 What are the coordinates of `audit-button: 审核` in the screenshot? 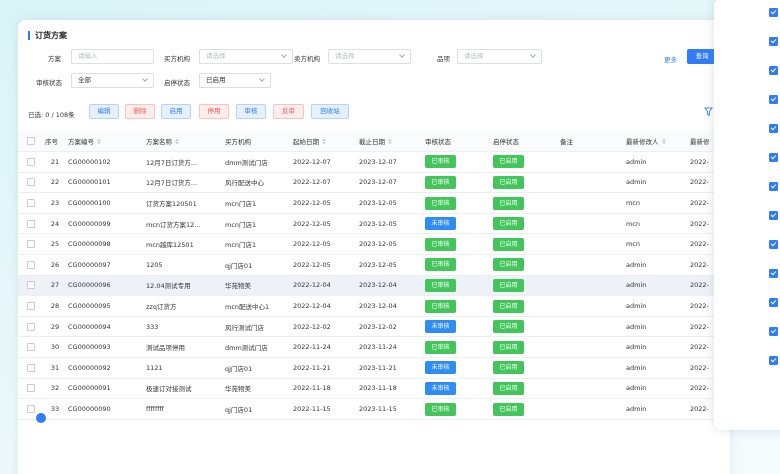 It's located at (251, 111).